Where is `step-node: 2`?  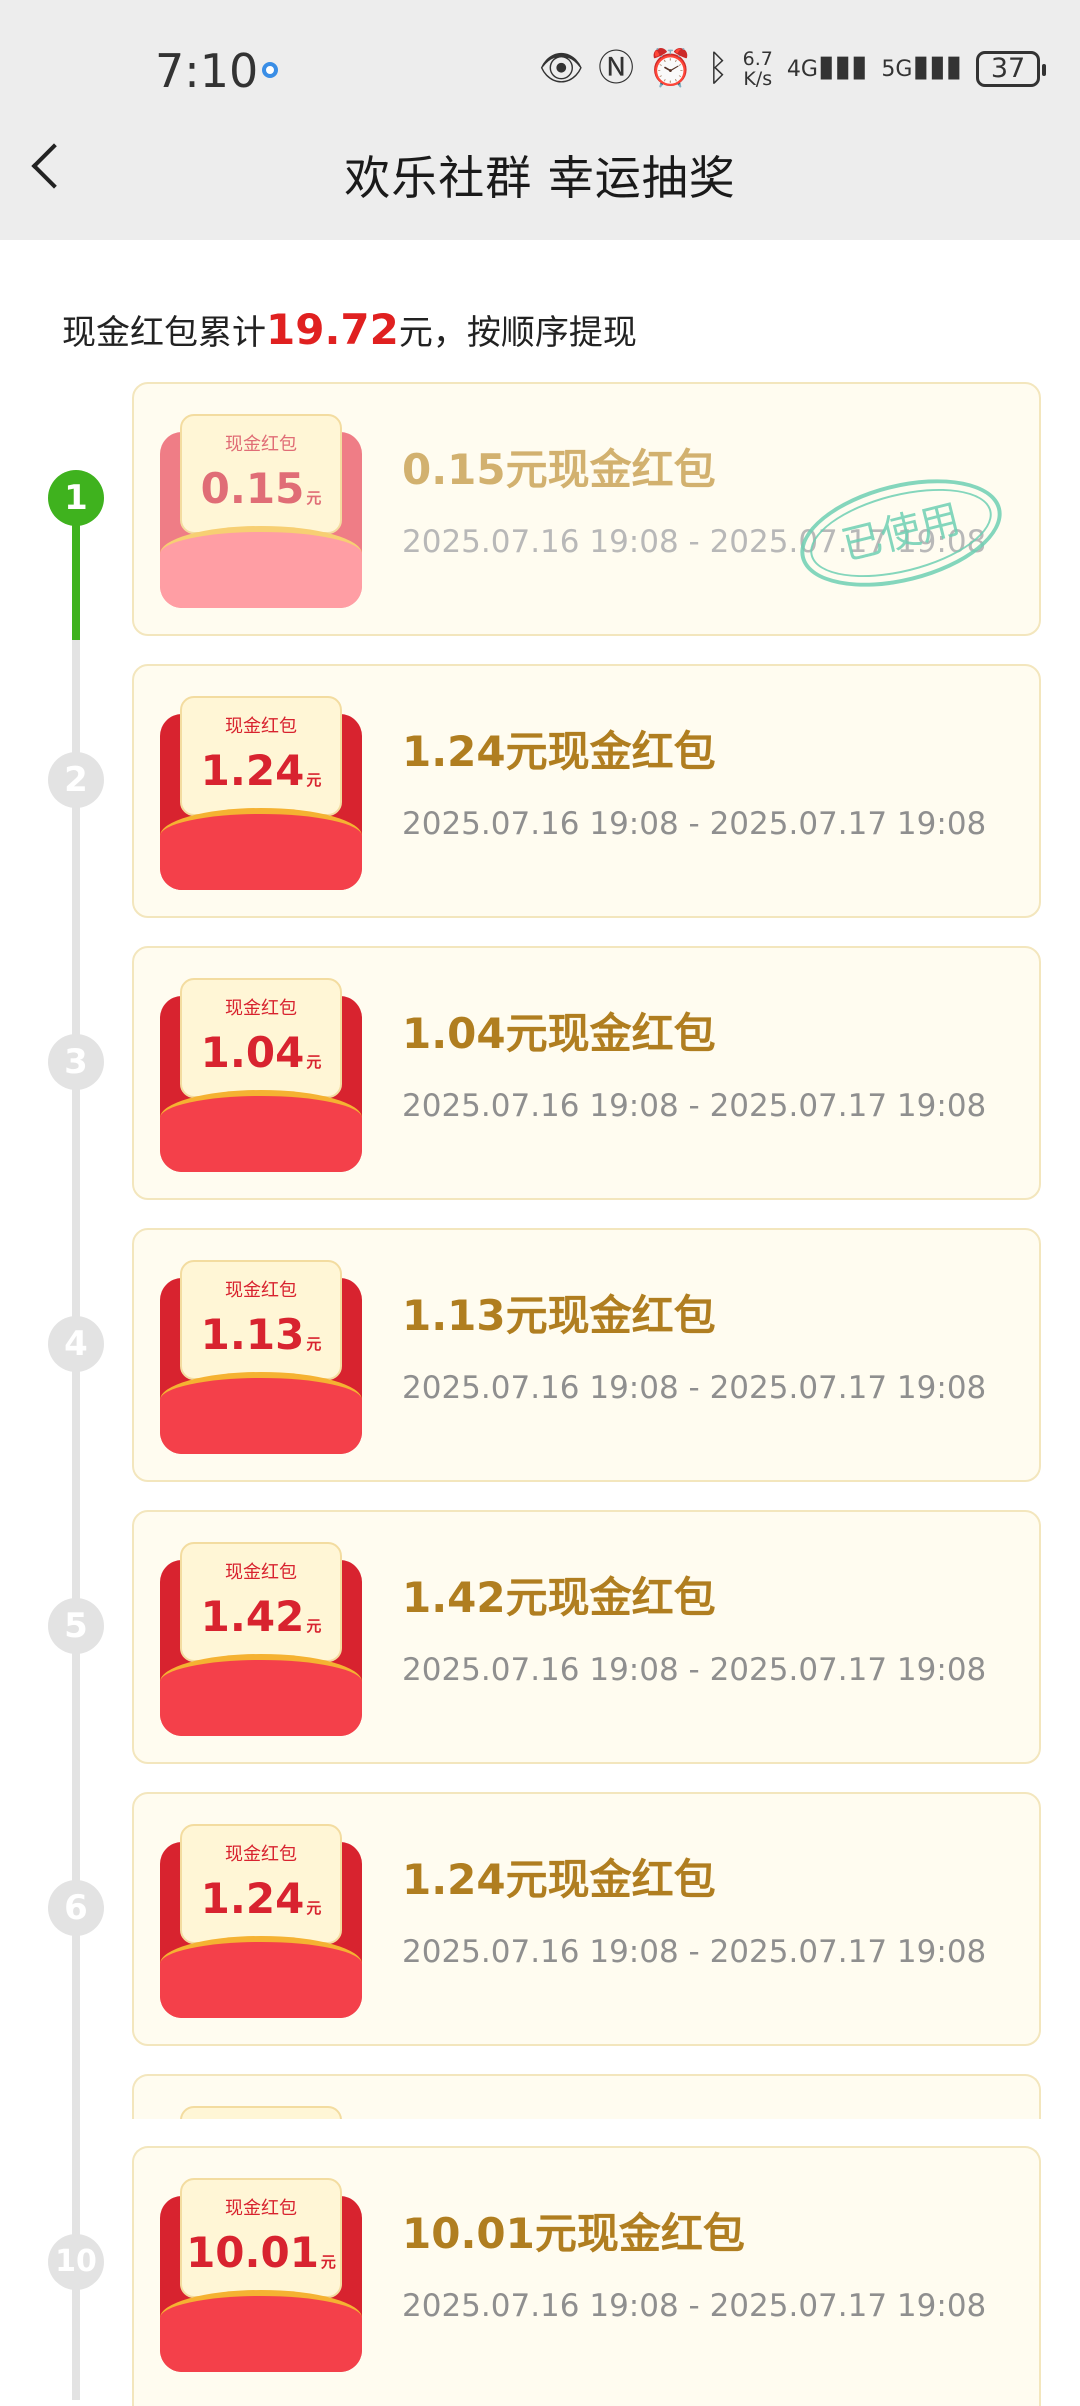 step-node: 2 is located at coordinates (76, 780).